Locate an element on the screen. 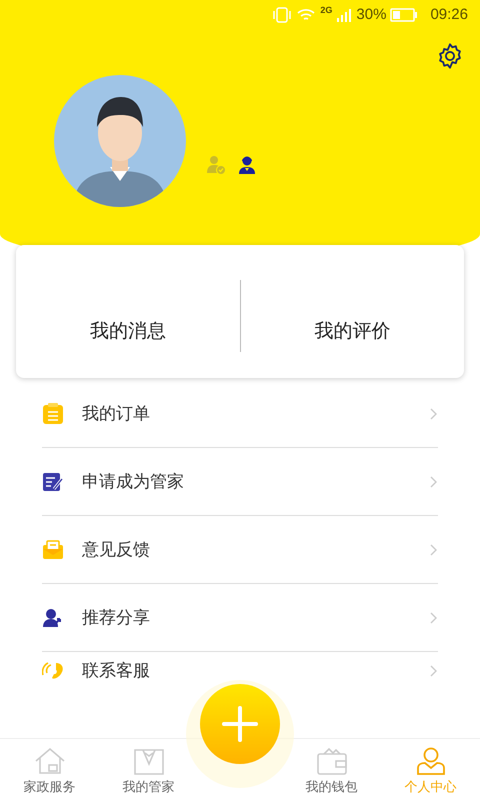  signal-icon is located at coordinates (344, 15).